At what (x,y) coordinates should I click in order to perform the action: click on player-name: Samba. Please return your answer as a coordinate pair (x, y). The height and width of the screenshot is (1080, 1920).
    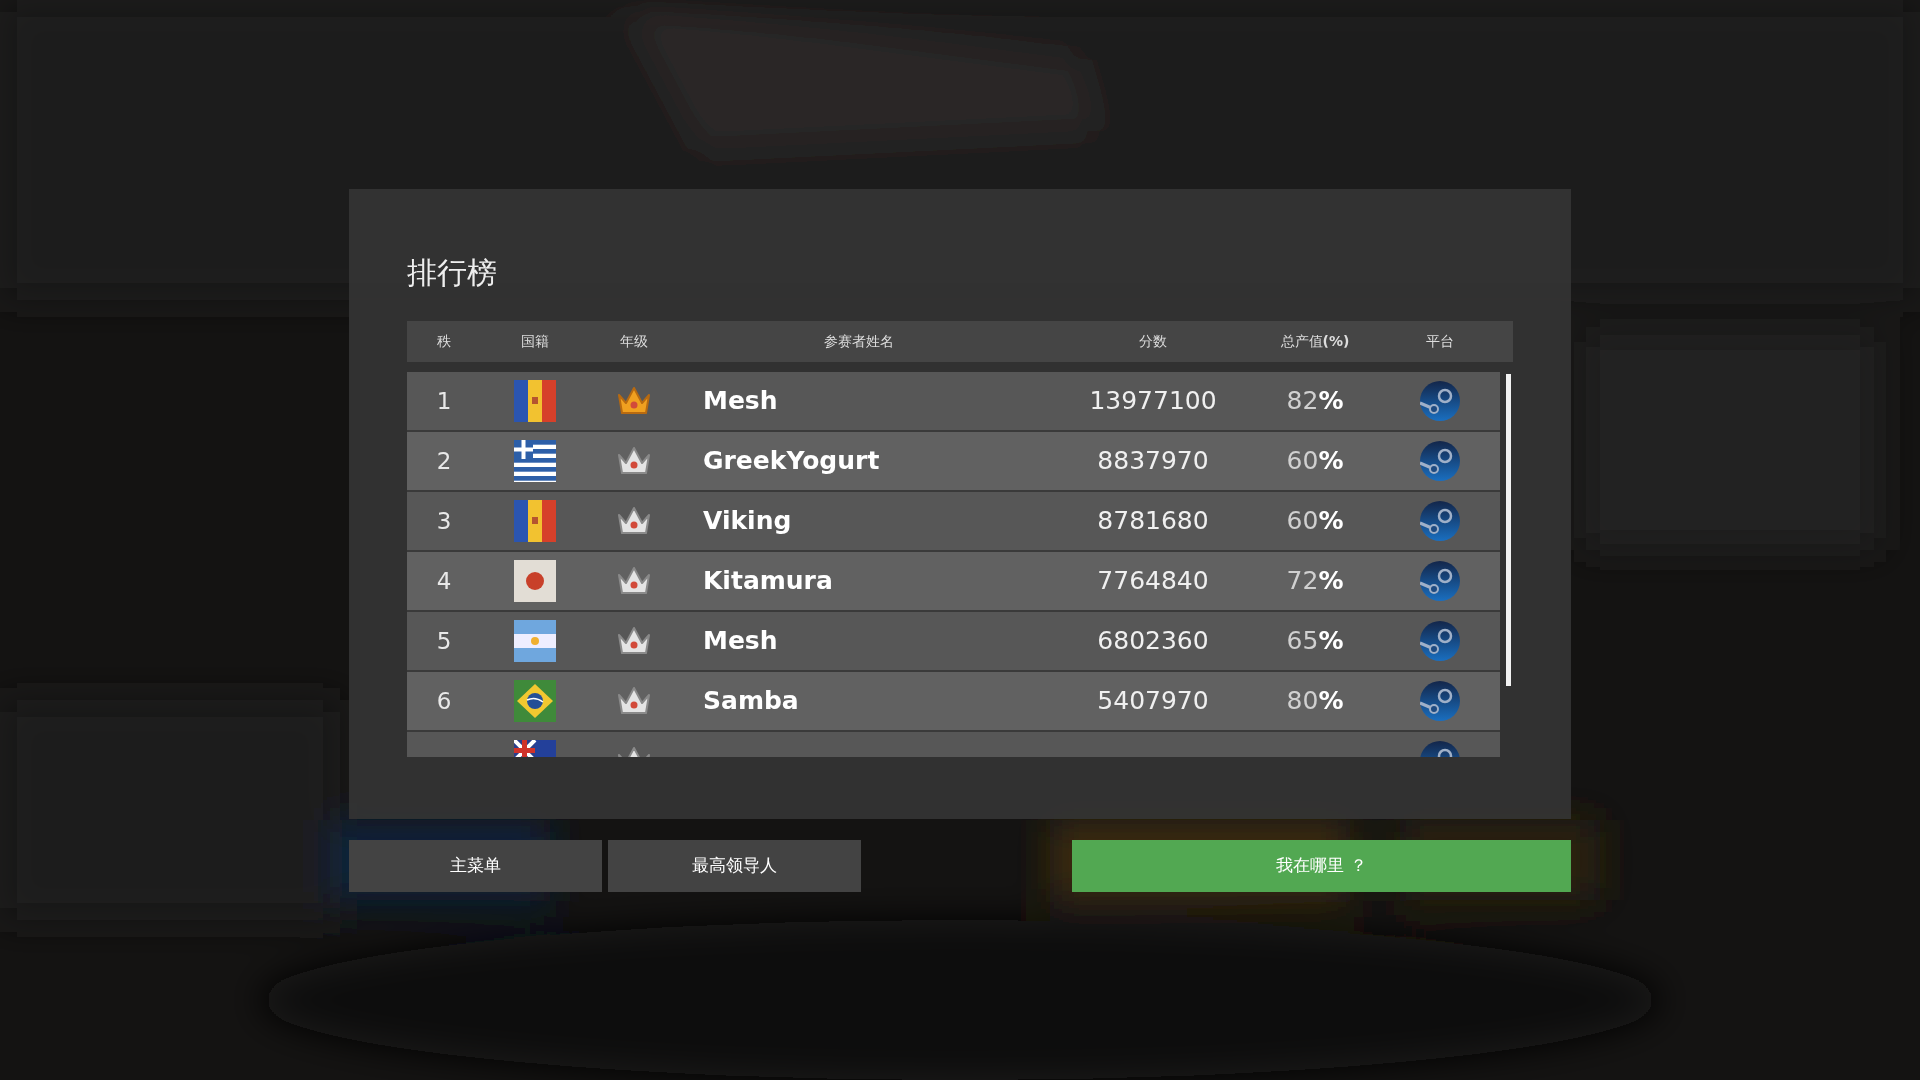
    Looking at the image, I should click on (751, 701).